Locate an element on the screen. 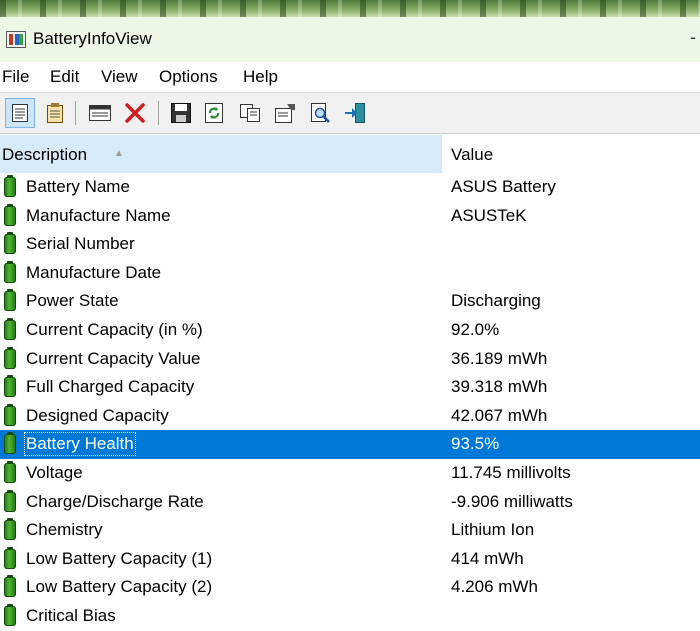  properties-button is located at coordinates (285, 113).